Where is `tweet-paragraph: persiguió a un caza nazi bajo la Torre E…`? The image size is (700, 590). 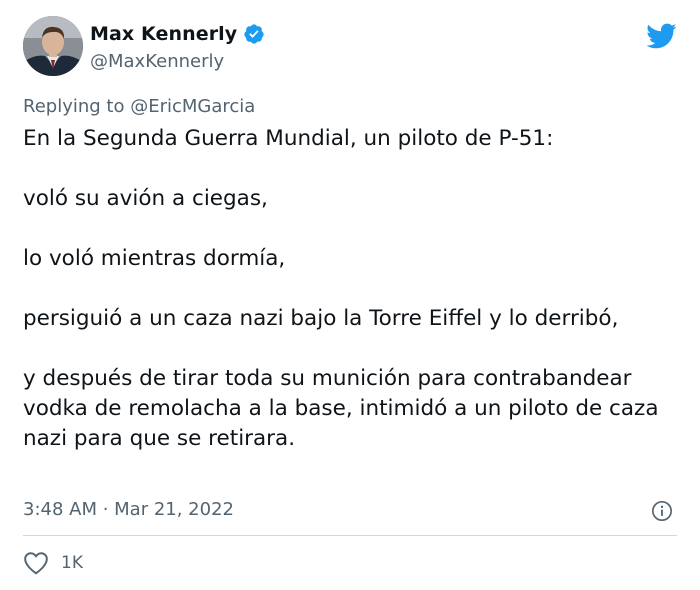
tweet-paragraph: persiguió a un caza nazi bajo la Torre E… is located at coordinates (321, 318).